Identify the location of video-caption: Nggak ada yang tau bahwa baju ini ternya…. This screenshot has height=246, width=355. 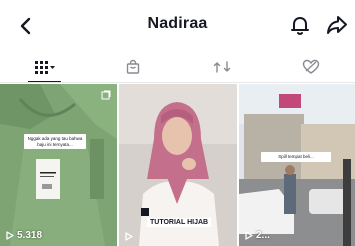
(55, 141).